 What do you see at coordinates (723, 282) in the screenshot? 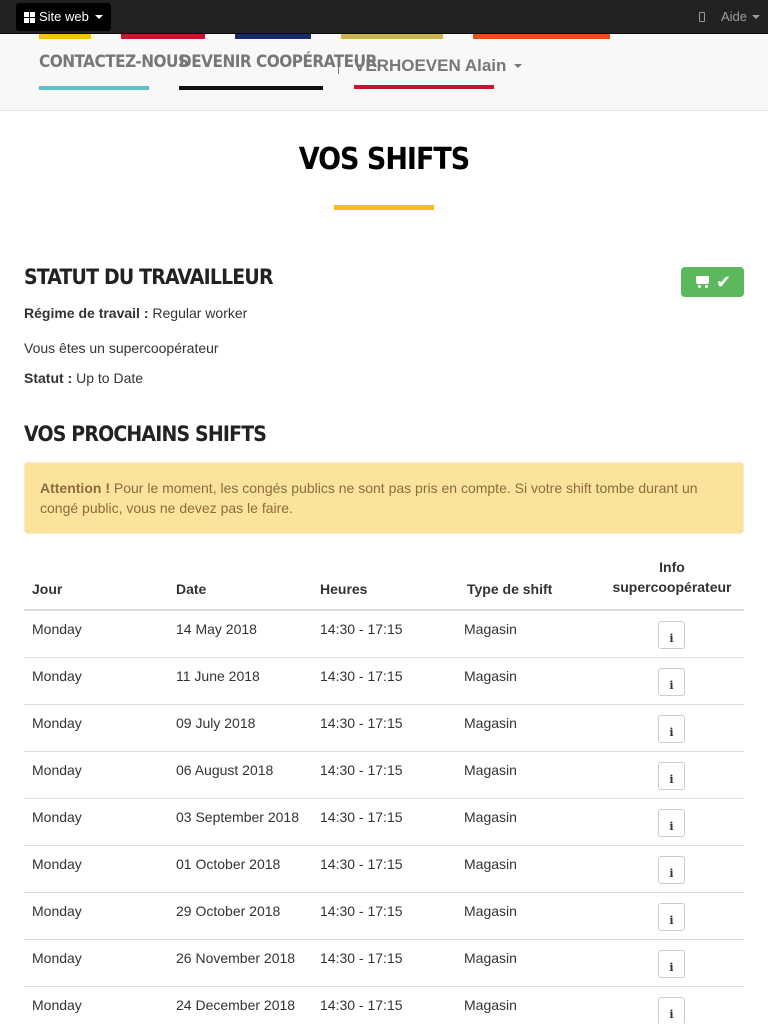
I see `check-icon: ✔` at bounding box center [723, 282].